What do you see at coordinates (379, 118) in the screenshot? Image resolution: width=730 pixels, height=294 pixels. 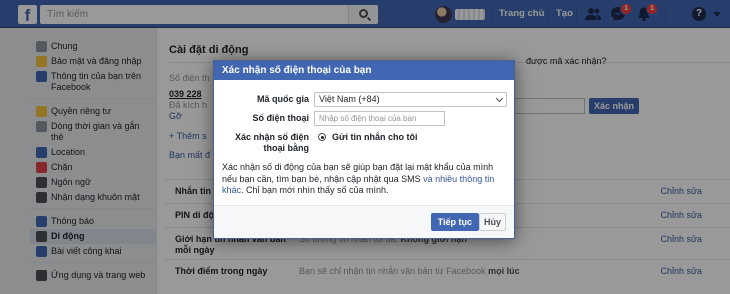 I see `phone-number-input: Nhập số điện thoại của bạn` at bounding box center [379, 118].